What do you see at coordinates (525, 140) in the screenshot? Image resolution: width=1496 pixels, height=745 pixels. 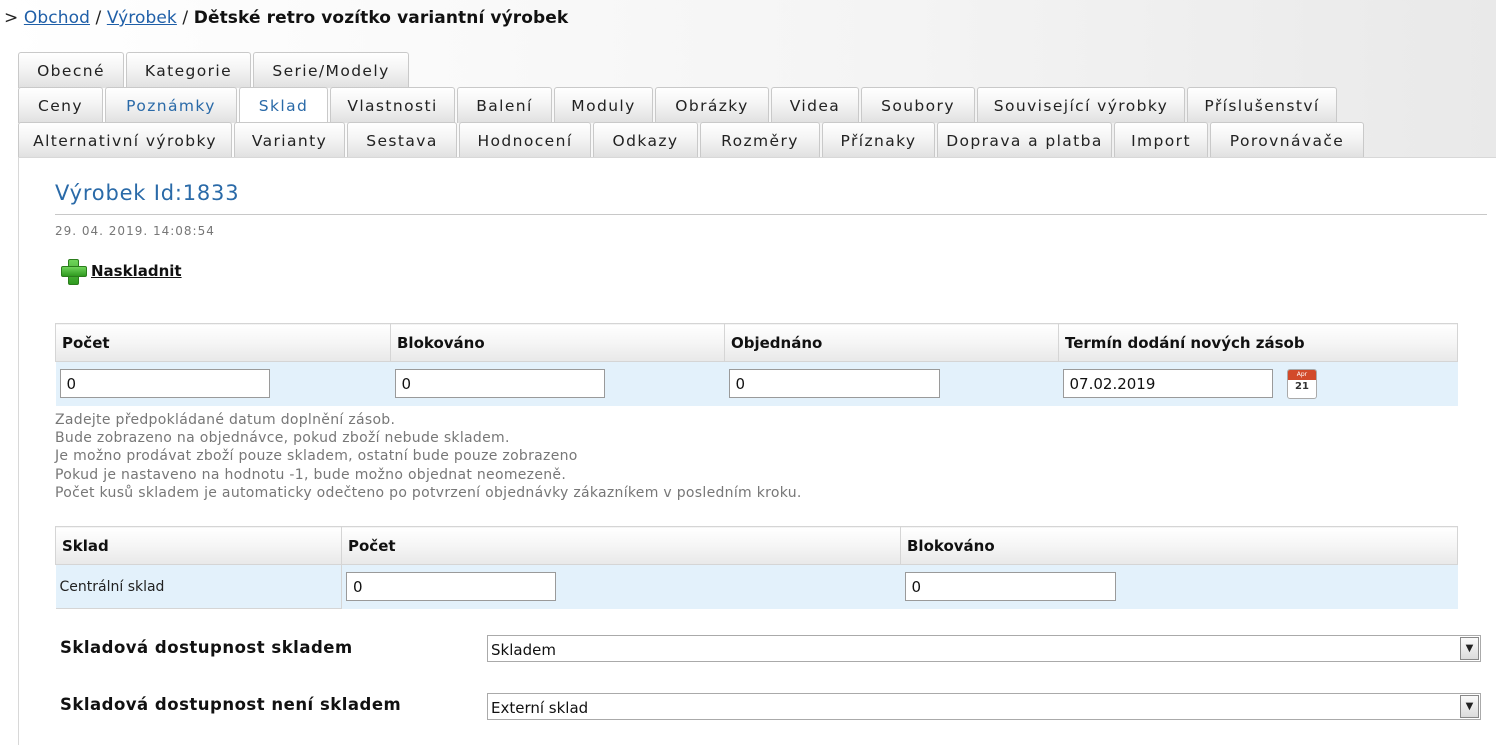 I see `tab-ratings: Hodnocení` at bounding box center [525, 140].